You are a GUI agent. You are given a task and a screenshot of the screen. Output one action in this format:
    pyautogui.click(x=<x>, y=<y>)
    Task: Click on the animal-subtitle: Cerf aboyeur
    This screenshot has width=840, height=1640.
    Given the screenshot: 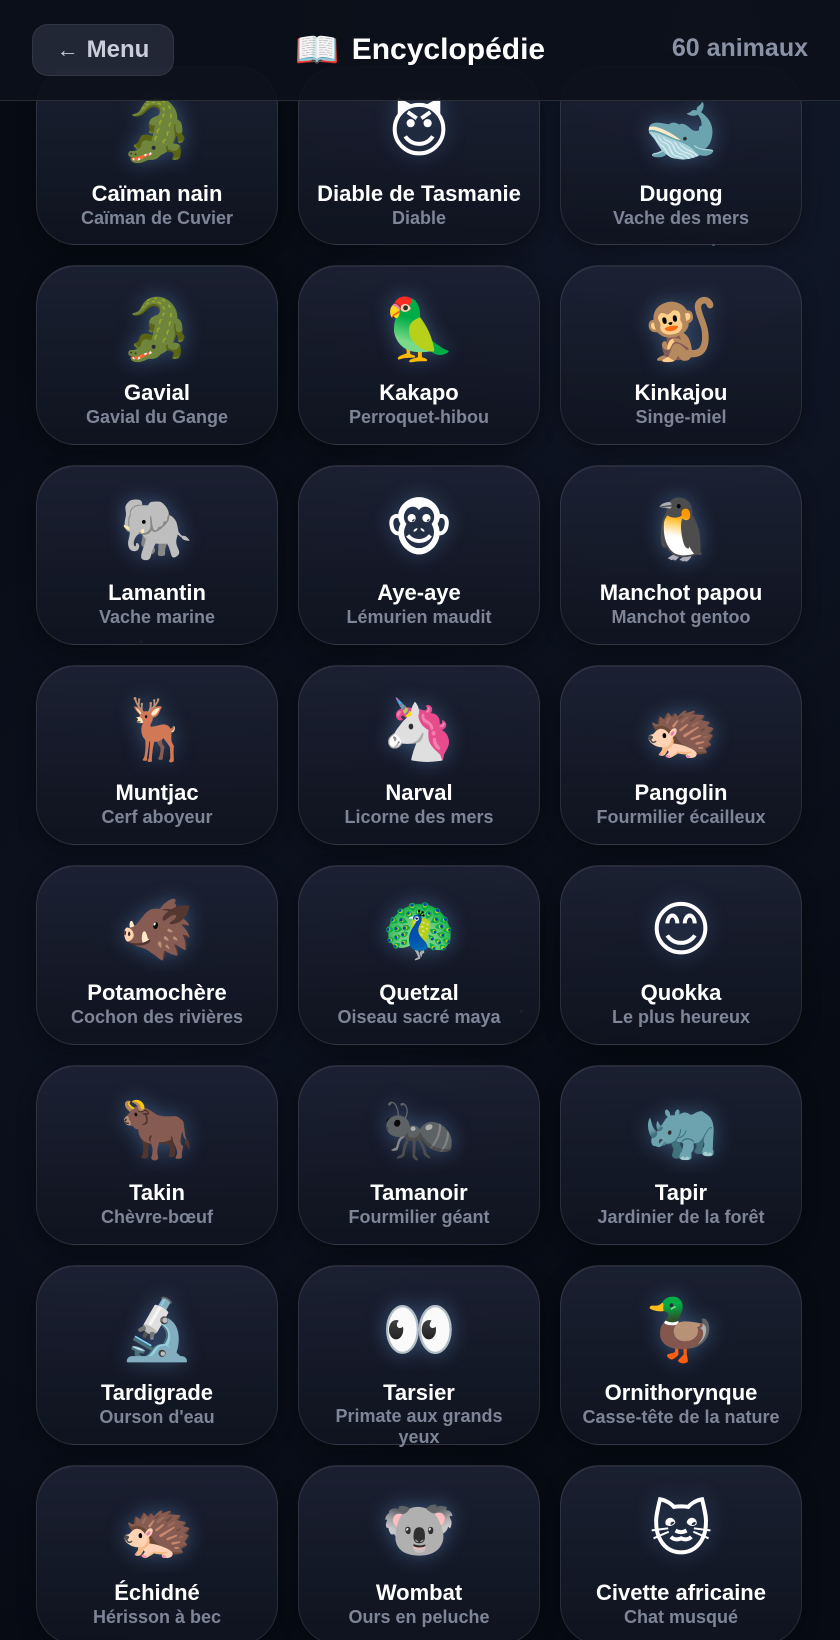 What is the action you would take?
    pyautogui.click(x=157, y=817)
    